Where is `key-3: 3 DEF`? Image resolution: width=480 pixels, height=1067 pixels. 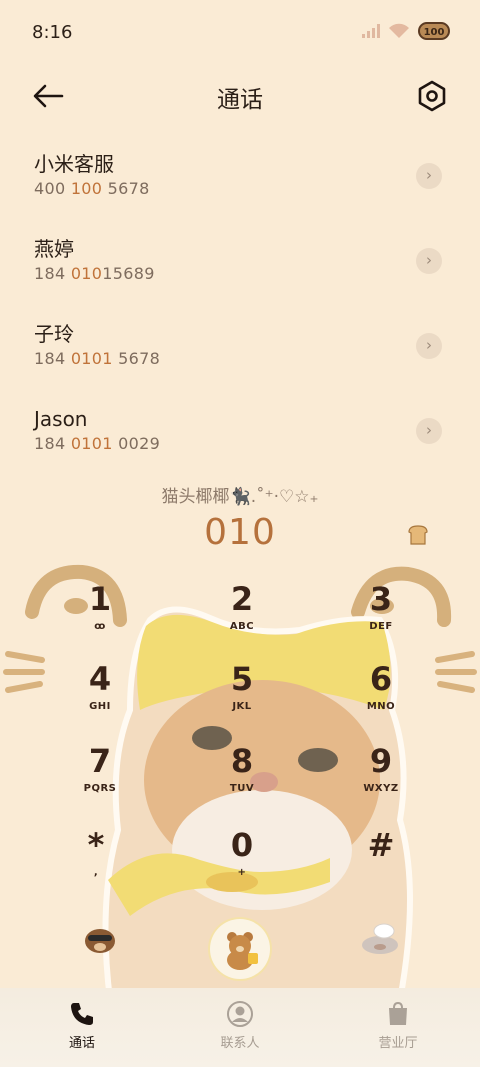 key-3: 3 DEF is located at coordinates (381, 615).